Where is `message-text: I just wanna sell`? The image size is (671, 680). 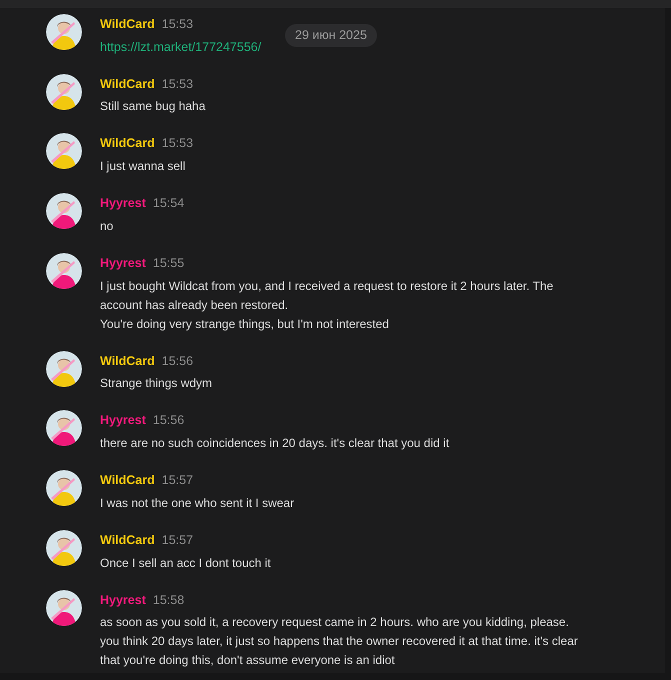
message-text: I just wanna sell is located at coordinates (143, 166).